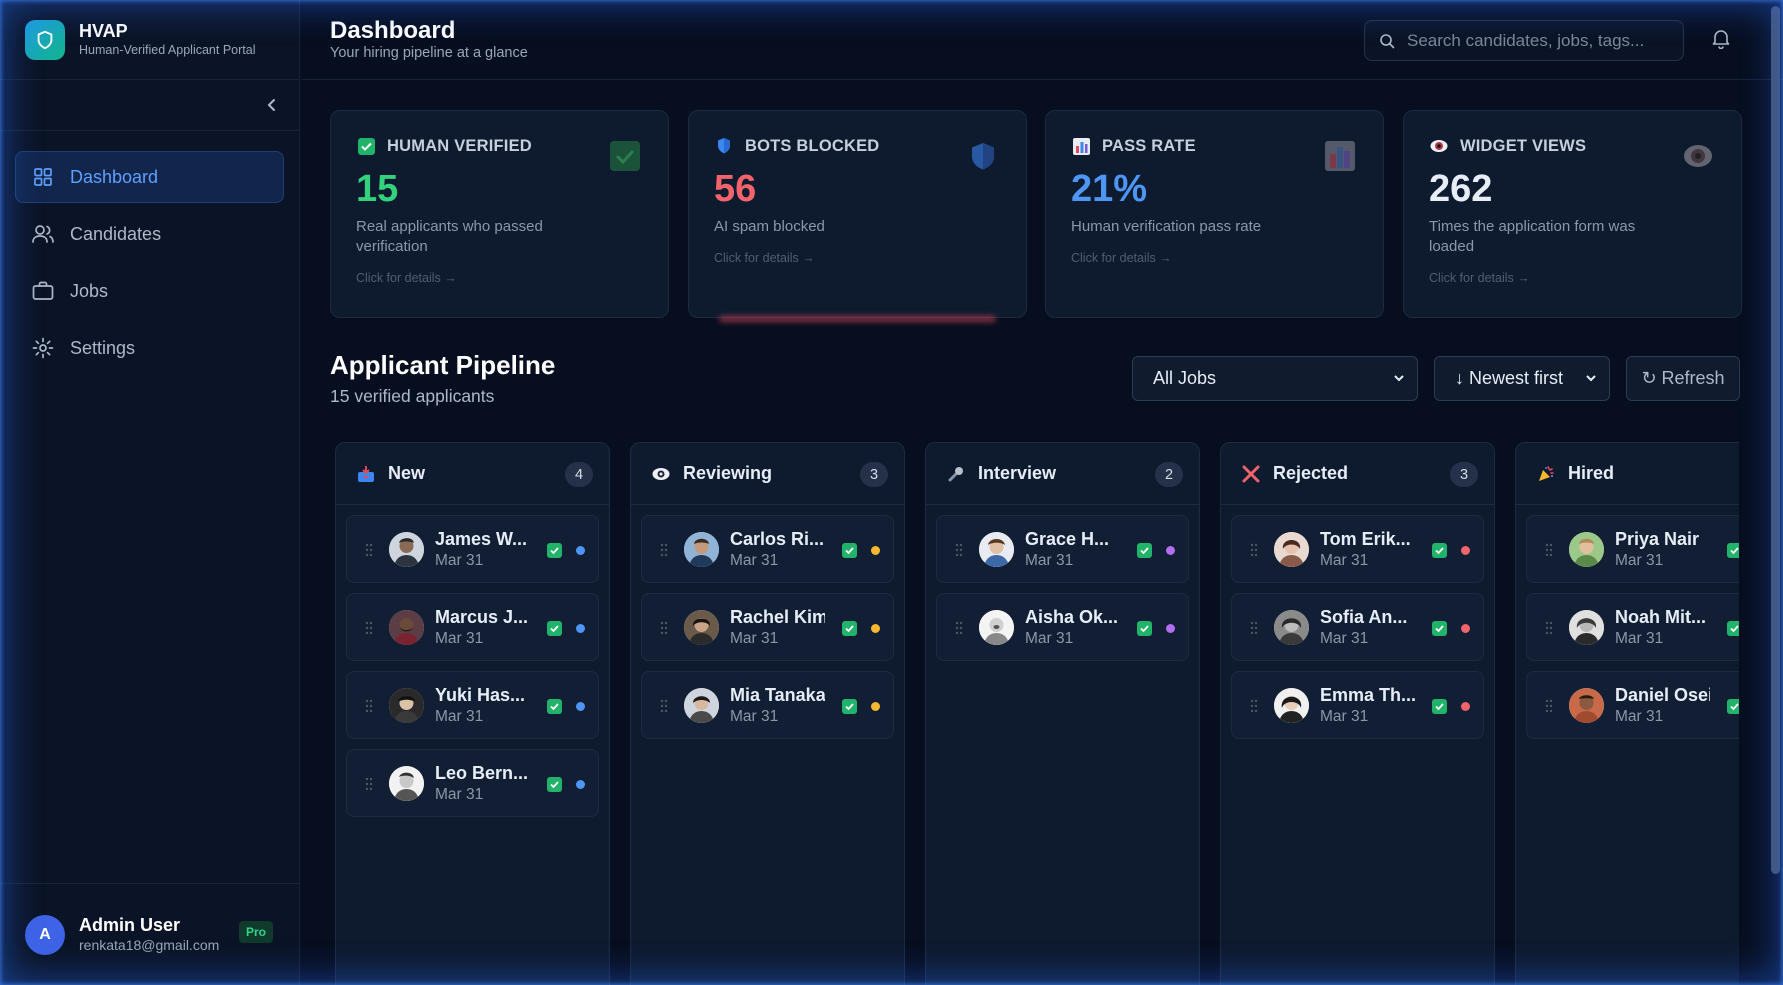  I want to click on sidebar-item-candidates: Candidates, so click(149, 234).